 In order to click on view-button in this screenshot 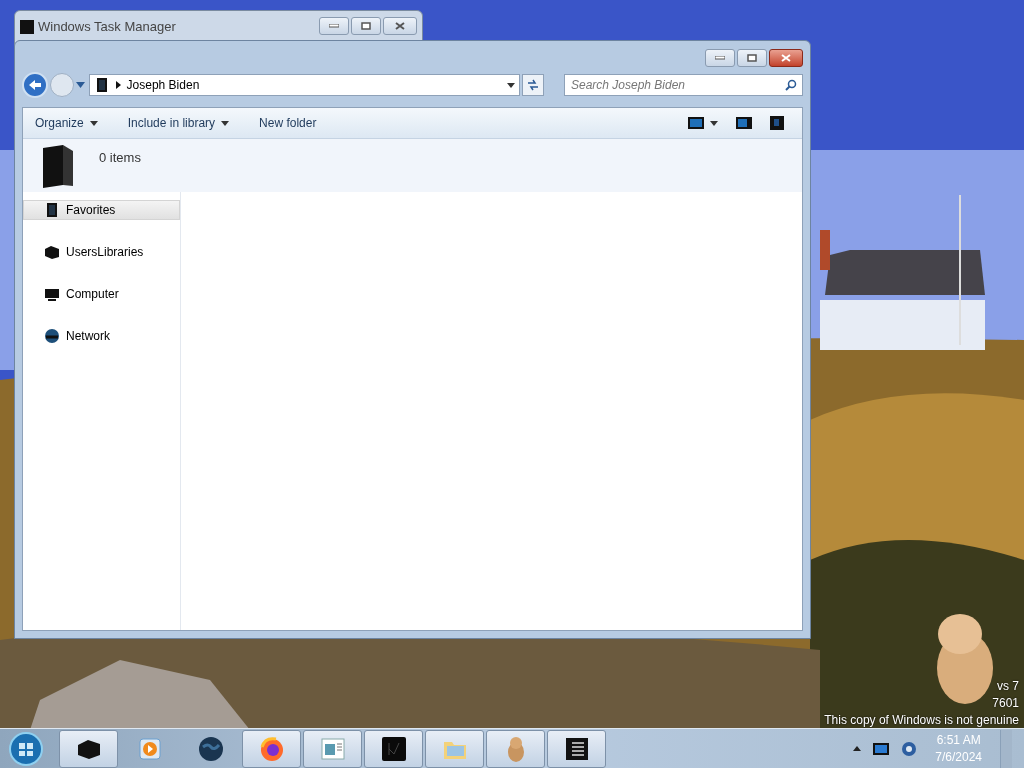, I will do `click(703, 123)`.